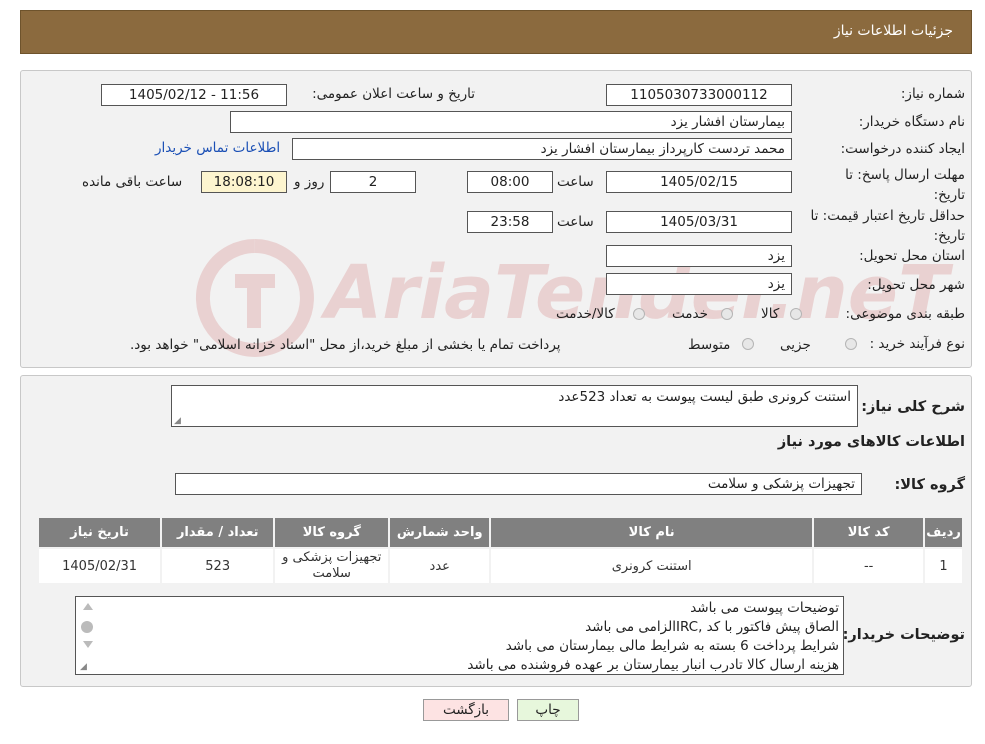 The image size is (985, 744). Describe the element at coordinates (575, 222) in the screenshot. I see `validity-time-label: ساعت` at that location.